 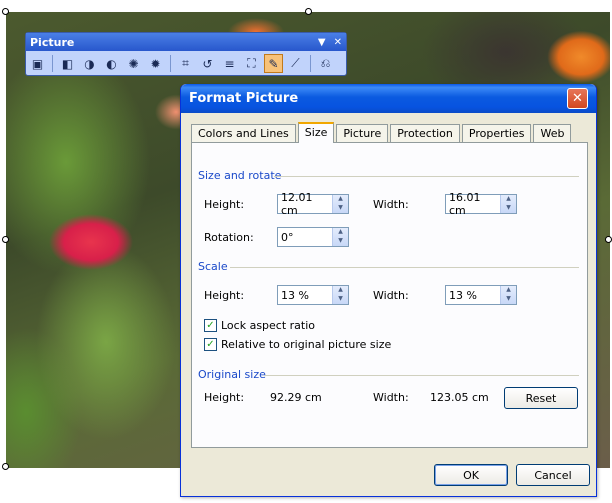 What do you see at coordinates (474, 295) in the screenshot?
I see `scale-width-value: 13 %` at bounding box center [474, 295].